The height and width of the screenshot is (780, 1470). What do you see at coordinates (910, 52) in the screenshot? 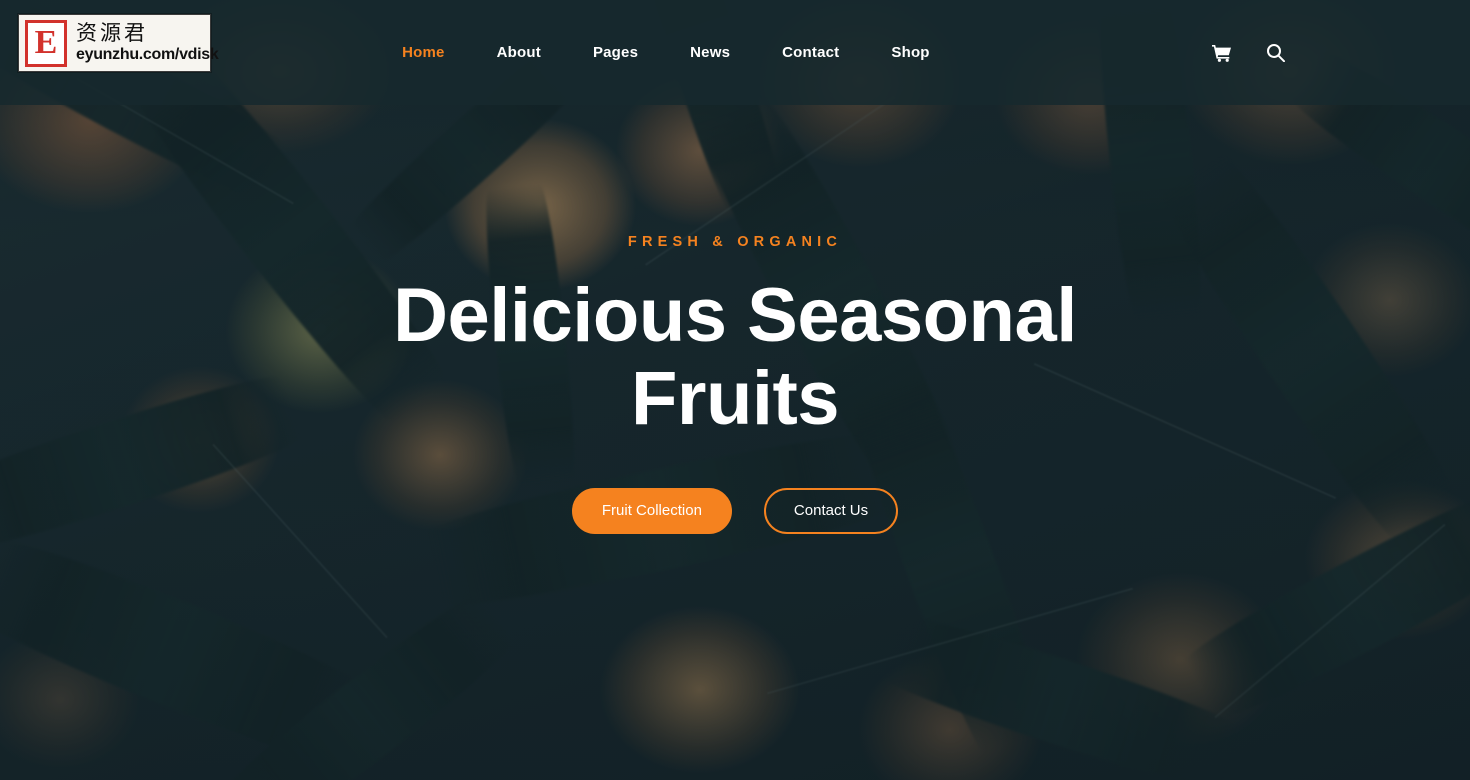
I see `nav-item-shop: Shop` at bounding box center [910, 52].